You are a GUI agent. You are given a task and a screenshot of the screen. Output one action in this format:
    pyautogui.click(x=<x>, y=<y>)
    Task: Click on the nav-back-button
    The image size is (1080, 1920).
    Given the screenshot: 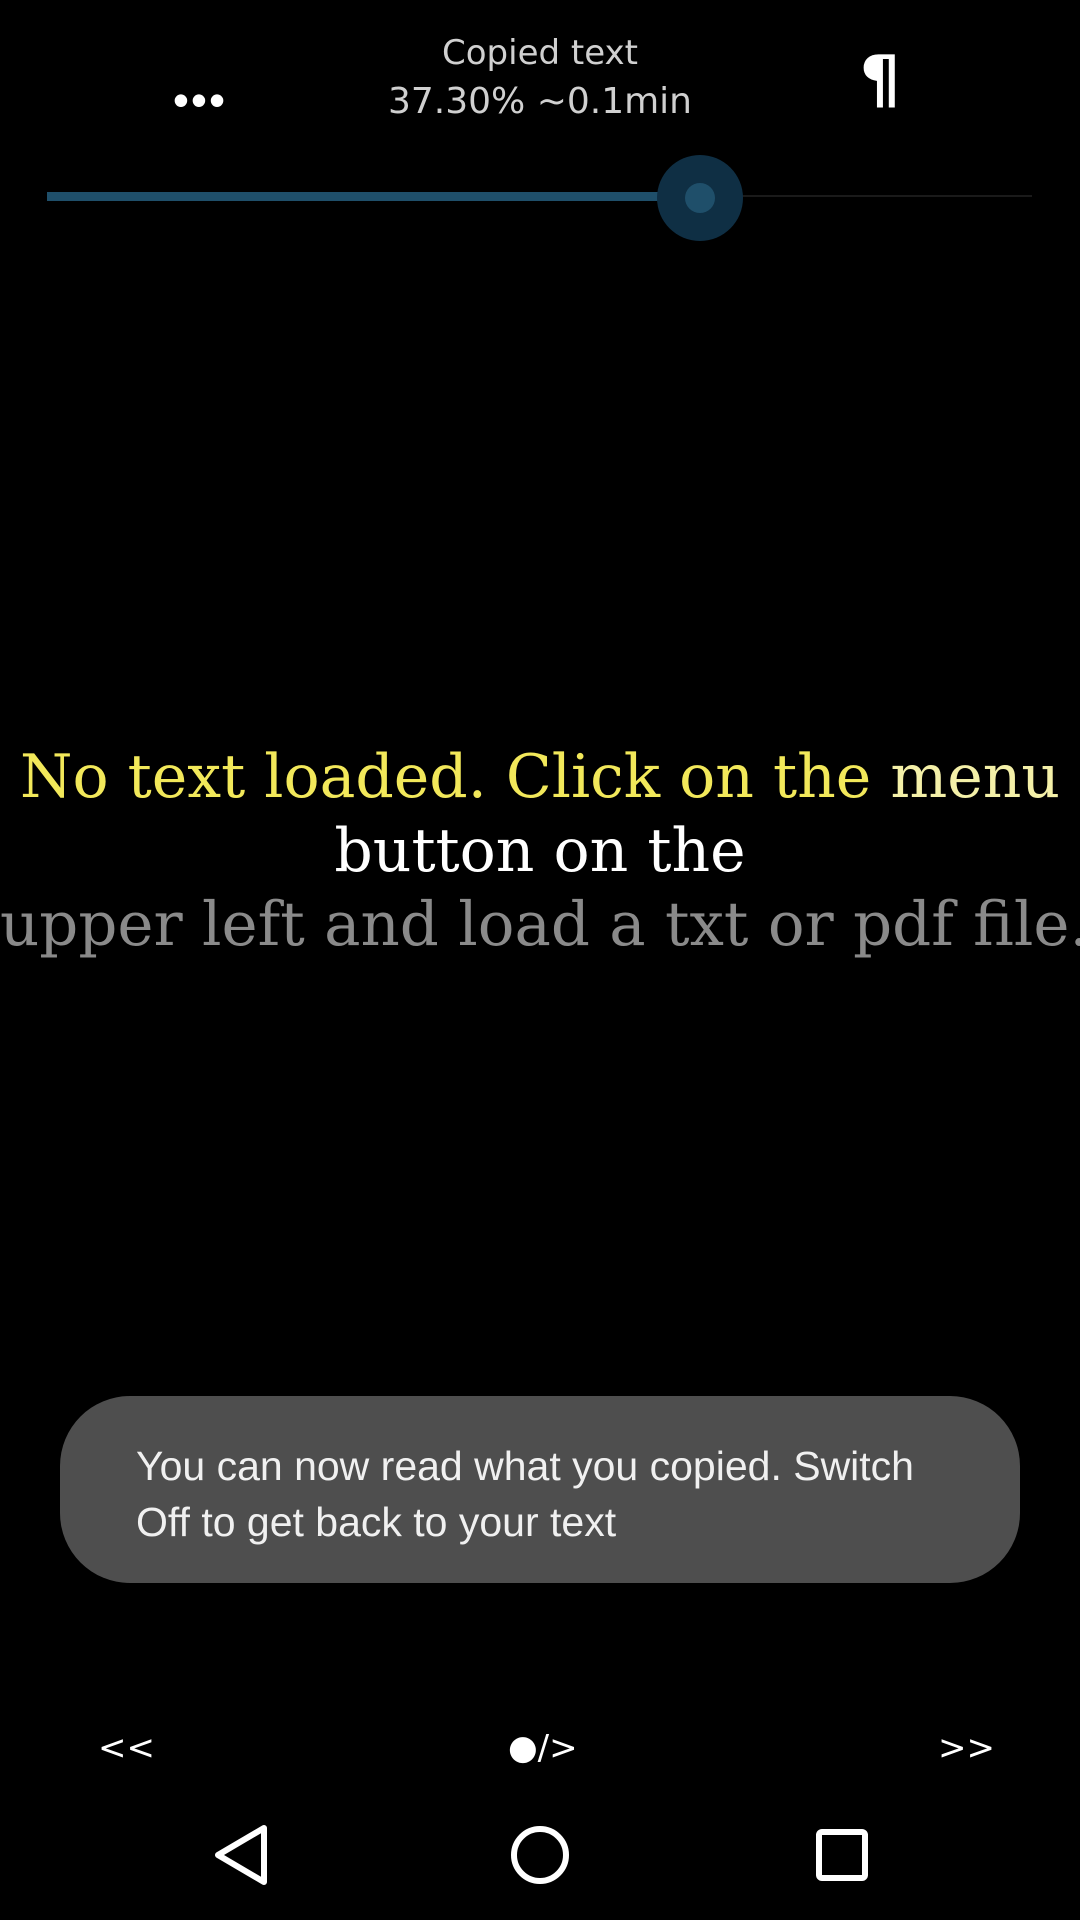 What is the action you would take?
    pyautogui.click(x=240, y=1857)
    